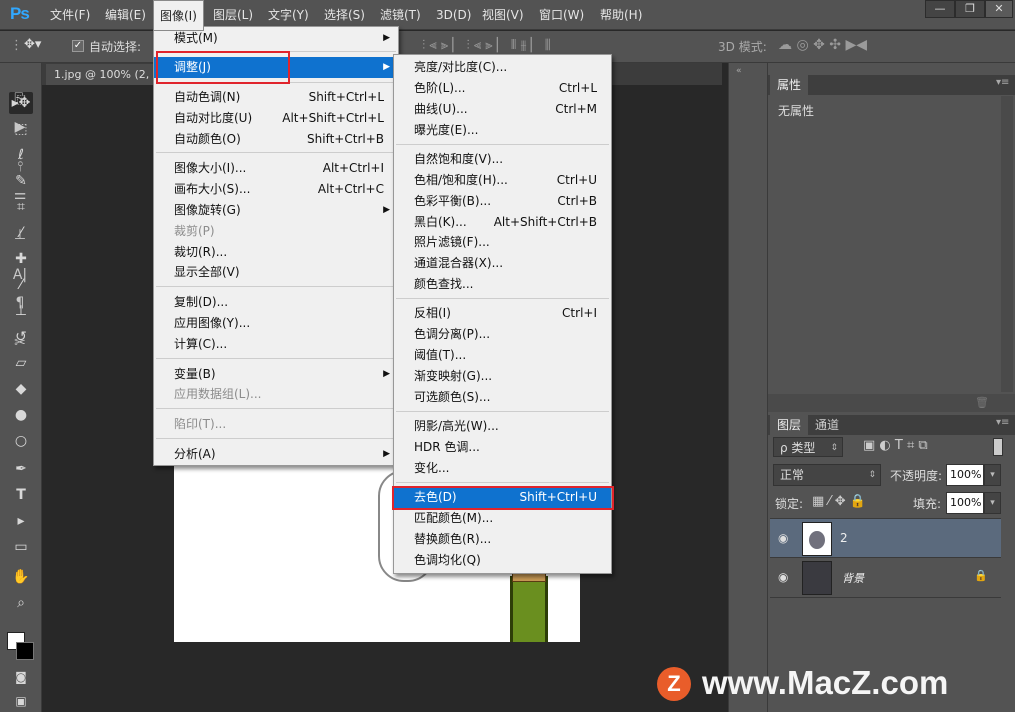  I want to click on 3d-mode-icons: ☁ ◎ ✥ ✣ ▶◀, so click(822, 45).